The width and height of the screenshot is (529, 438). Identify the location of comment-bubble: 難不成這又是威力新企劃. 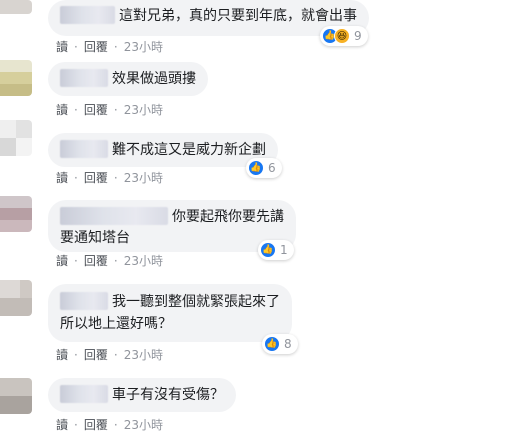
(163, 150).